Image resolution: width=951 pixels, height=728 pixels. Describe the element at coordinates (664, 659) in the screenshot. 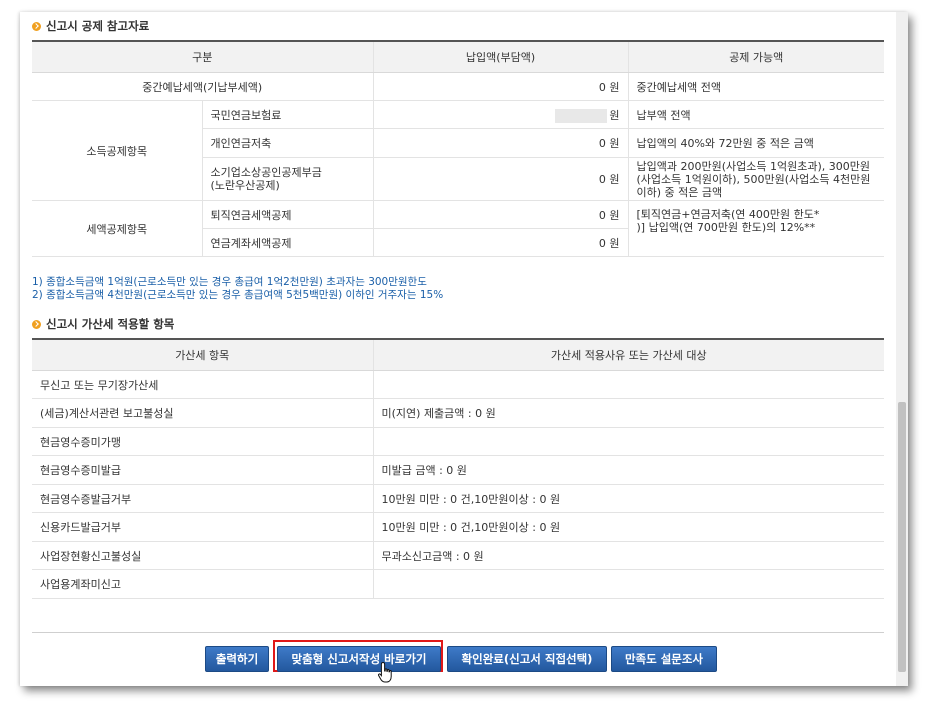

I see `survey-button: 만족도 설문조사` at that location.